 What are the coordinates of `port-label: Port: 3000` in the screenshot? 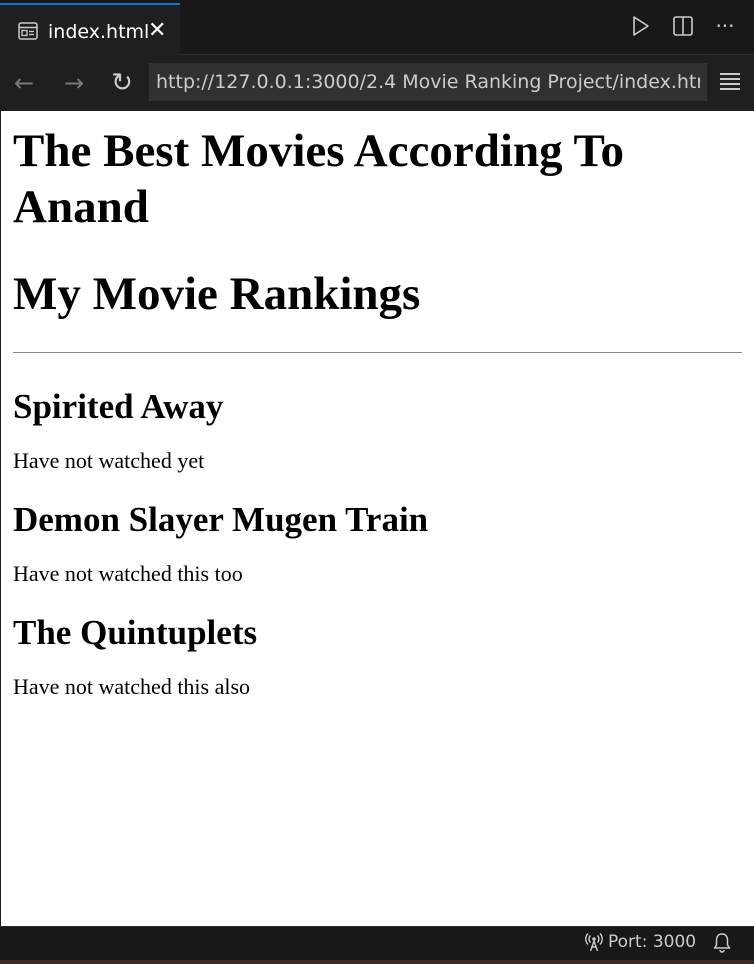 It's located at (652, 942).